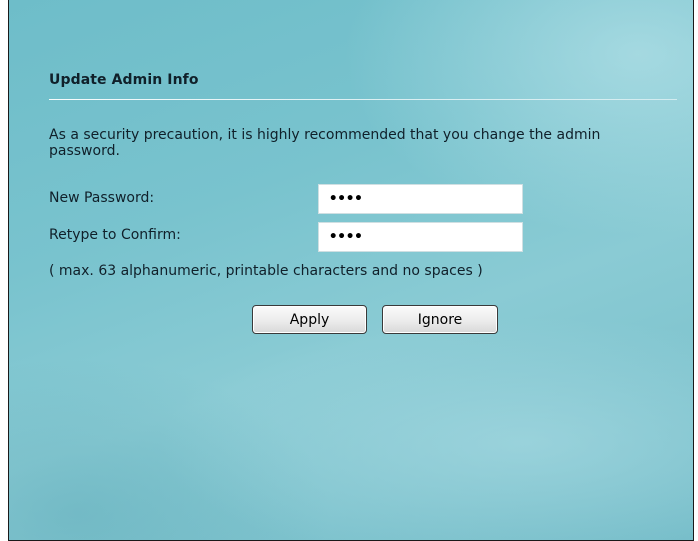 Image resolution: width=698 pixels, height=541 pixels. What do you see at coordinates (420, 199) in the screenshot?
I see `new-password-input` at bounding box center [420, 199].